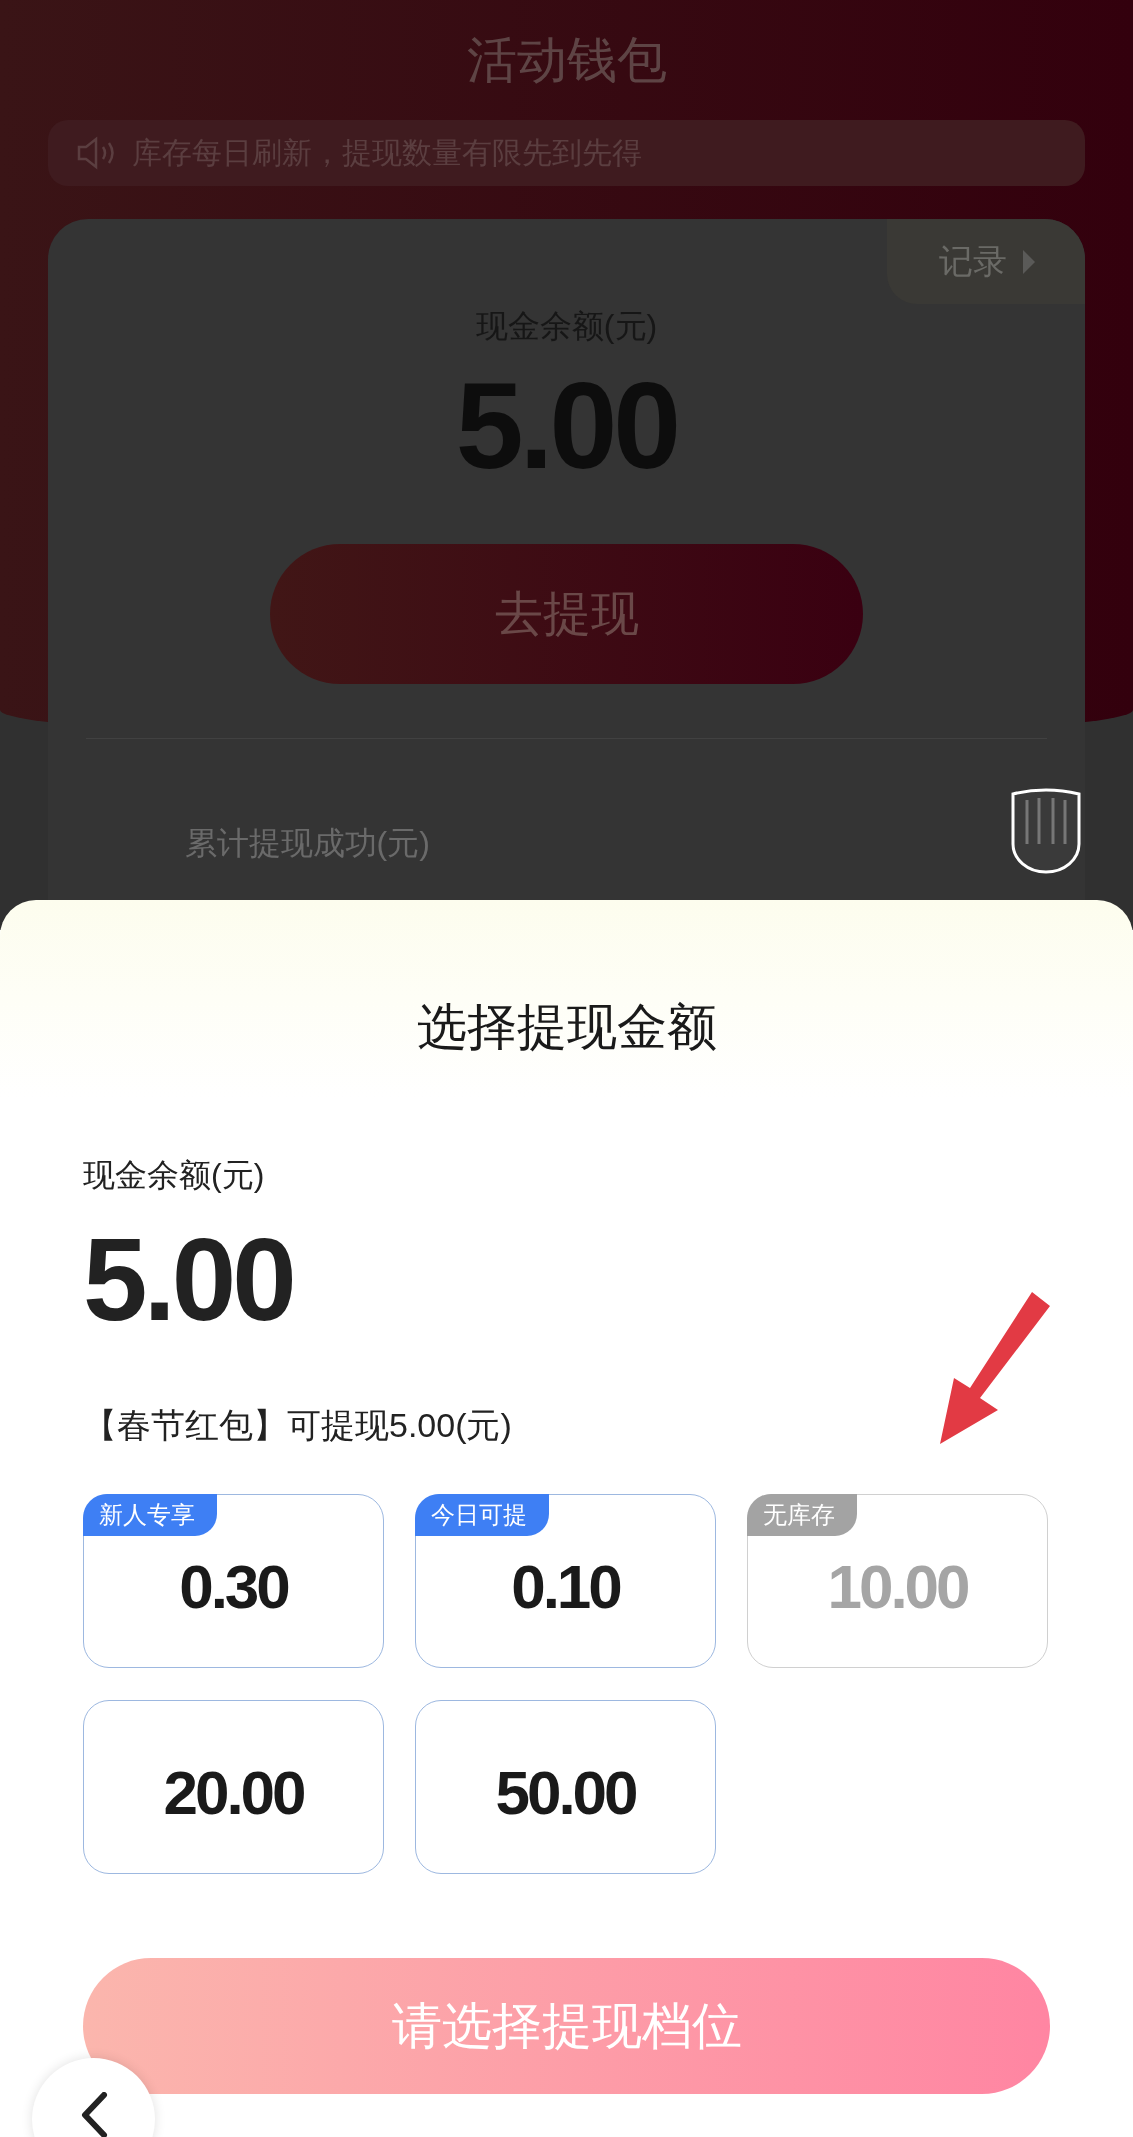 This screenshot has height=2137, width=1133. What do you see at coordinates (565, 1787) in the screenshot?
I see `amount-option: 50.00` at bounding box center [565, 1787].